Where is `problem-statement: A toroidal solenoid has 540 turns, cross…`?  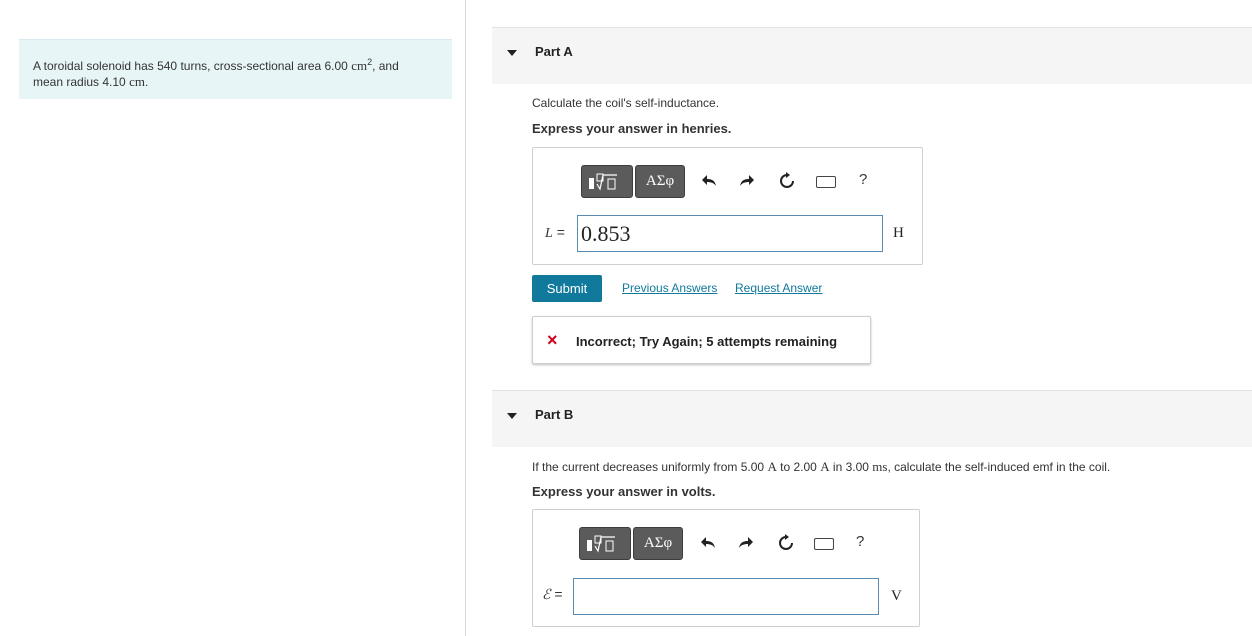
problem-statement: A toroidal solenoid has 540 turns, cross… is located at coordinates (235, 69).